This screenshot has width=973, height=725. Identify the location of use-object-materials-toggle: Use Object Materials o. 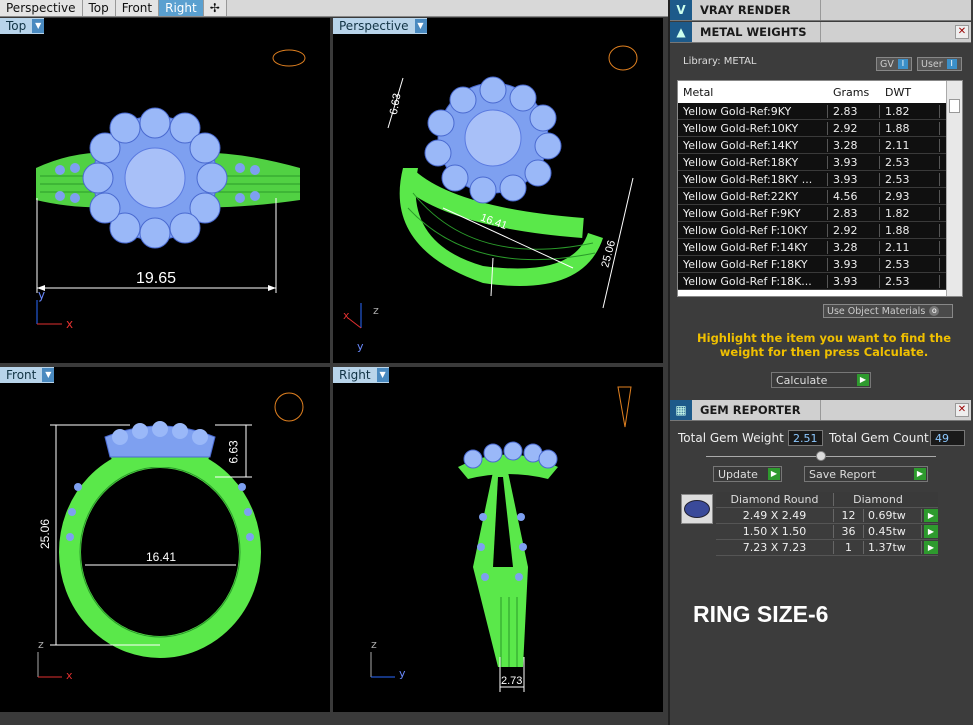
(888, 311).